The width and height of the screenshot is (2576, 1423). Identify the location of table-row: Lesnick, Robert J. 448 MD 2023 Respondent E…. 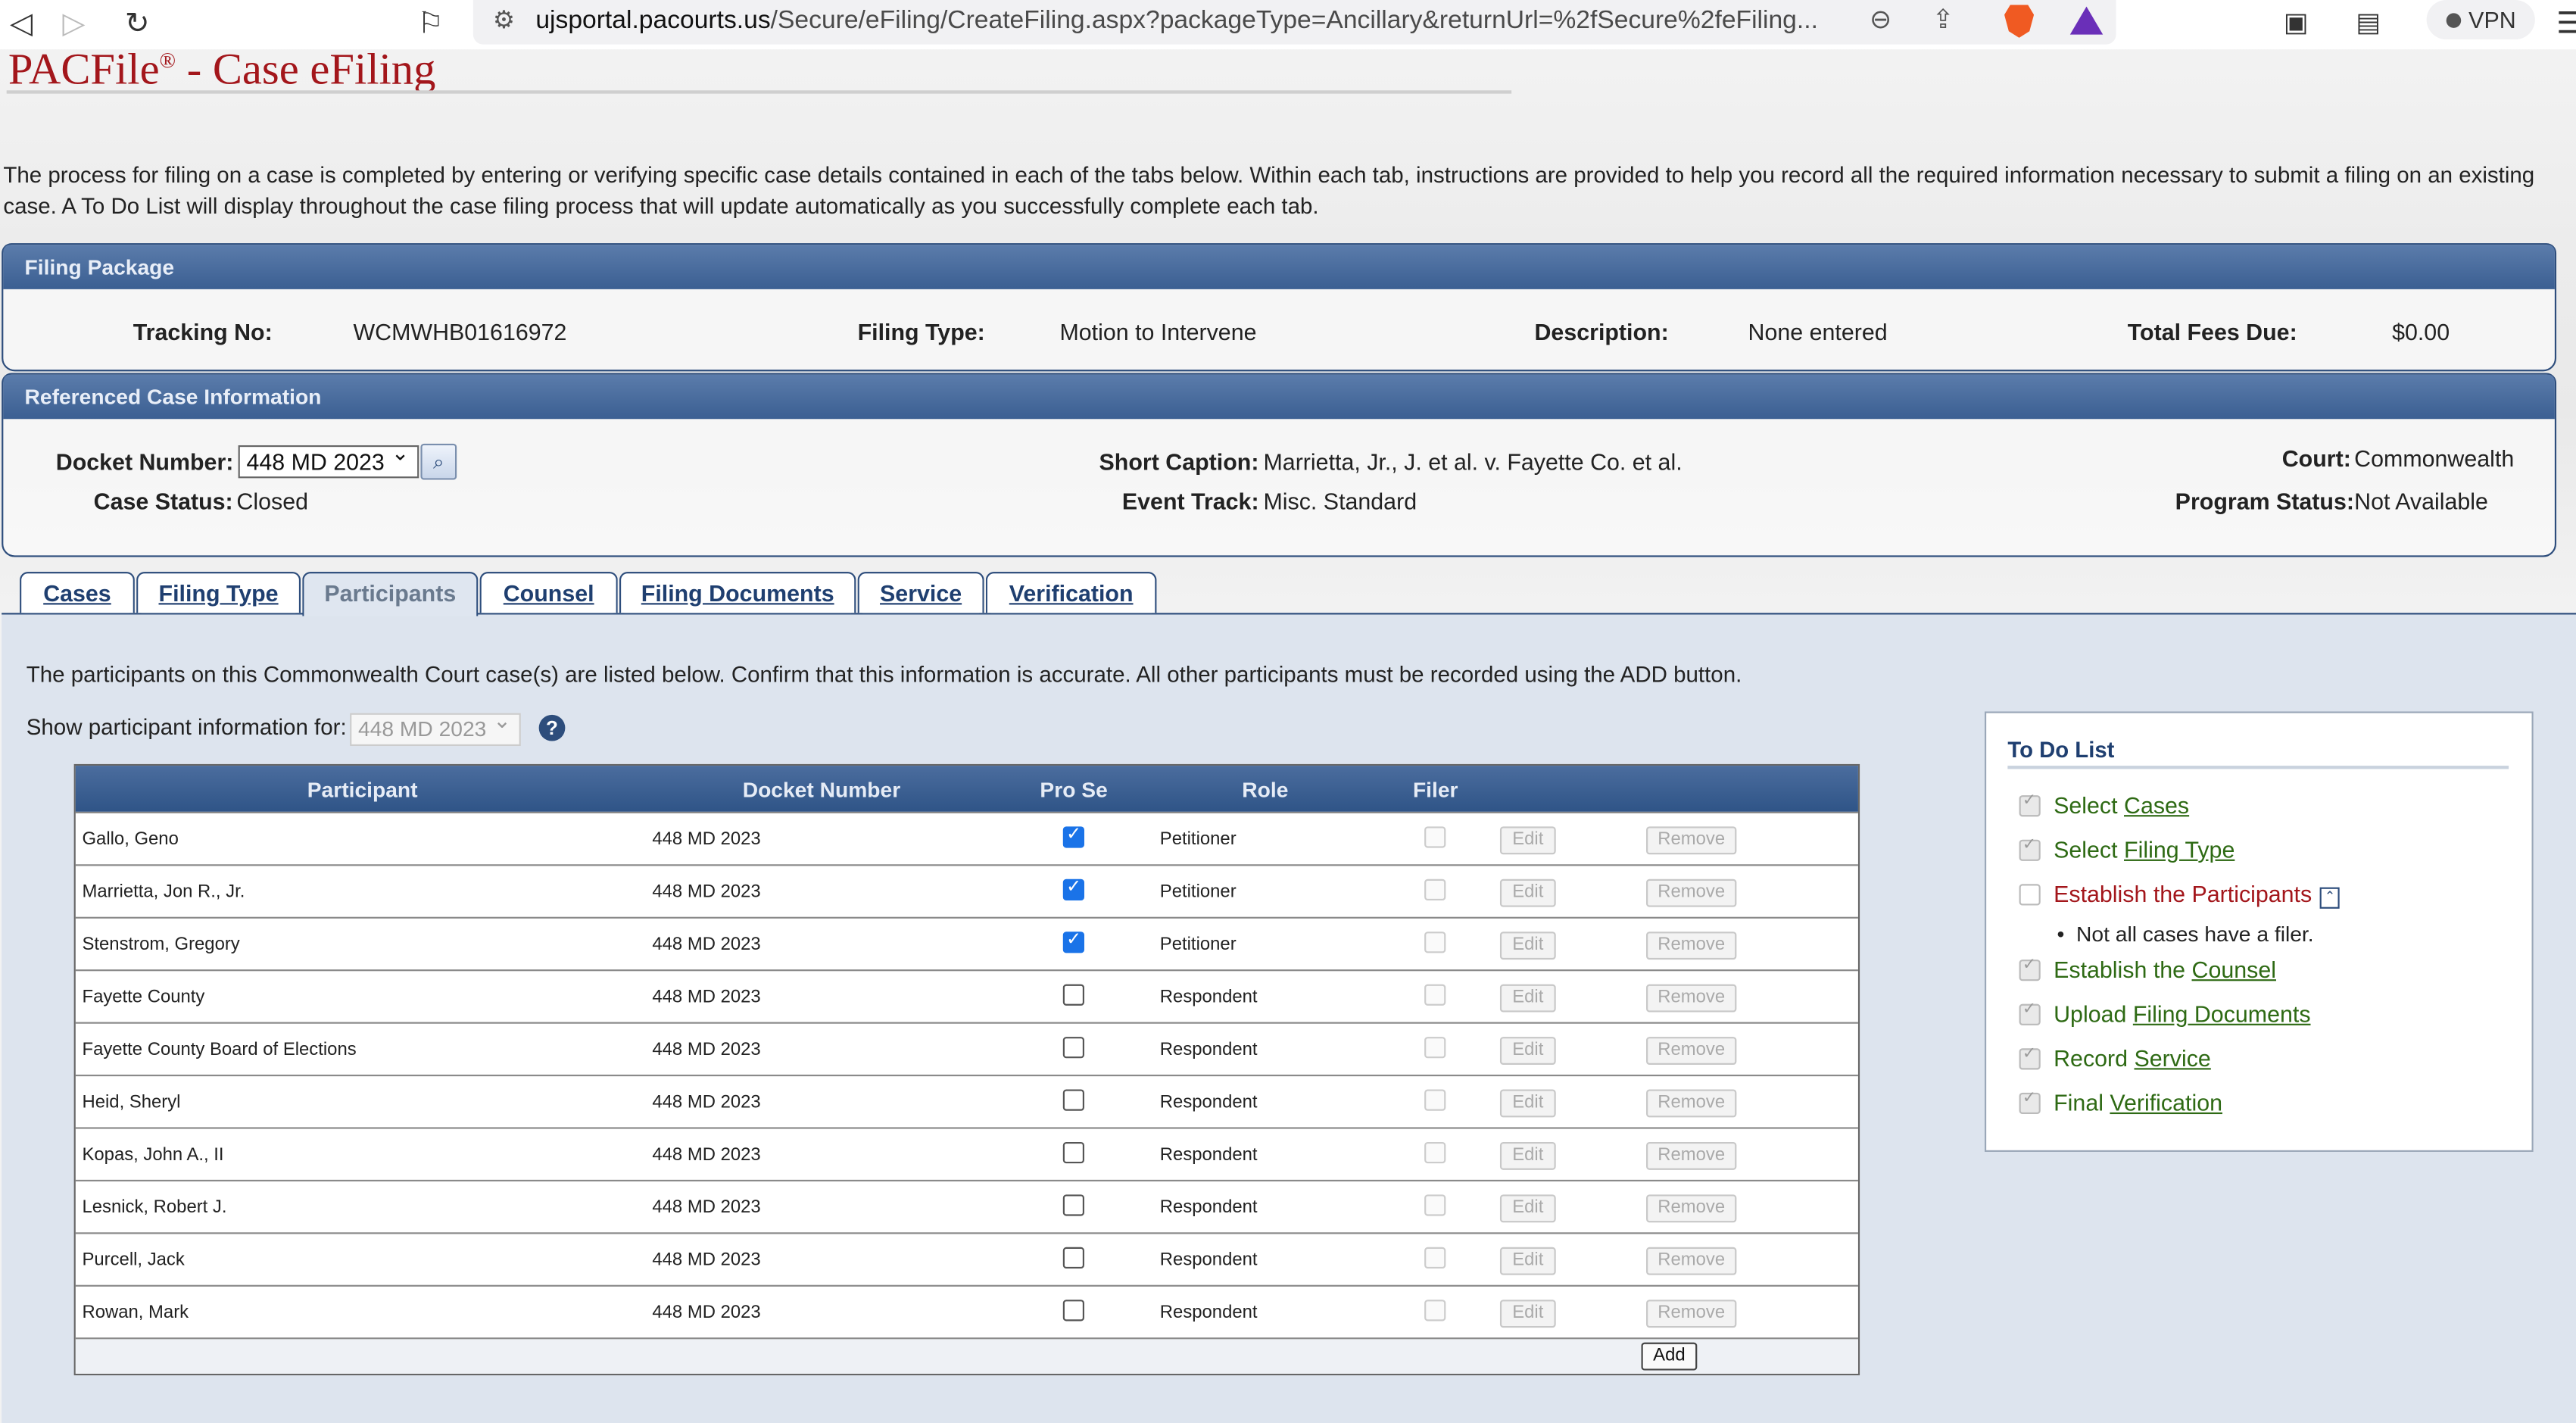
(966, 1205).